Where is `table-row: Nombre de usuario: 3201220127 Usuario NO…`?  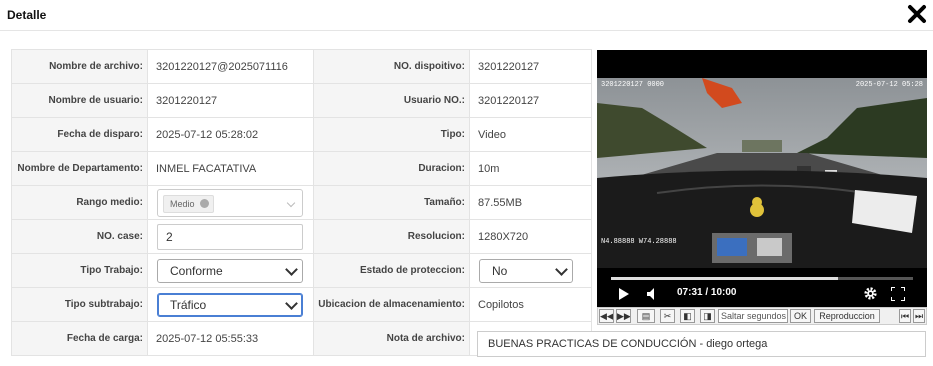 table-row: Nombre de usuario: 3201220127 Usuario NO… is located at coordinates (301, 100).